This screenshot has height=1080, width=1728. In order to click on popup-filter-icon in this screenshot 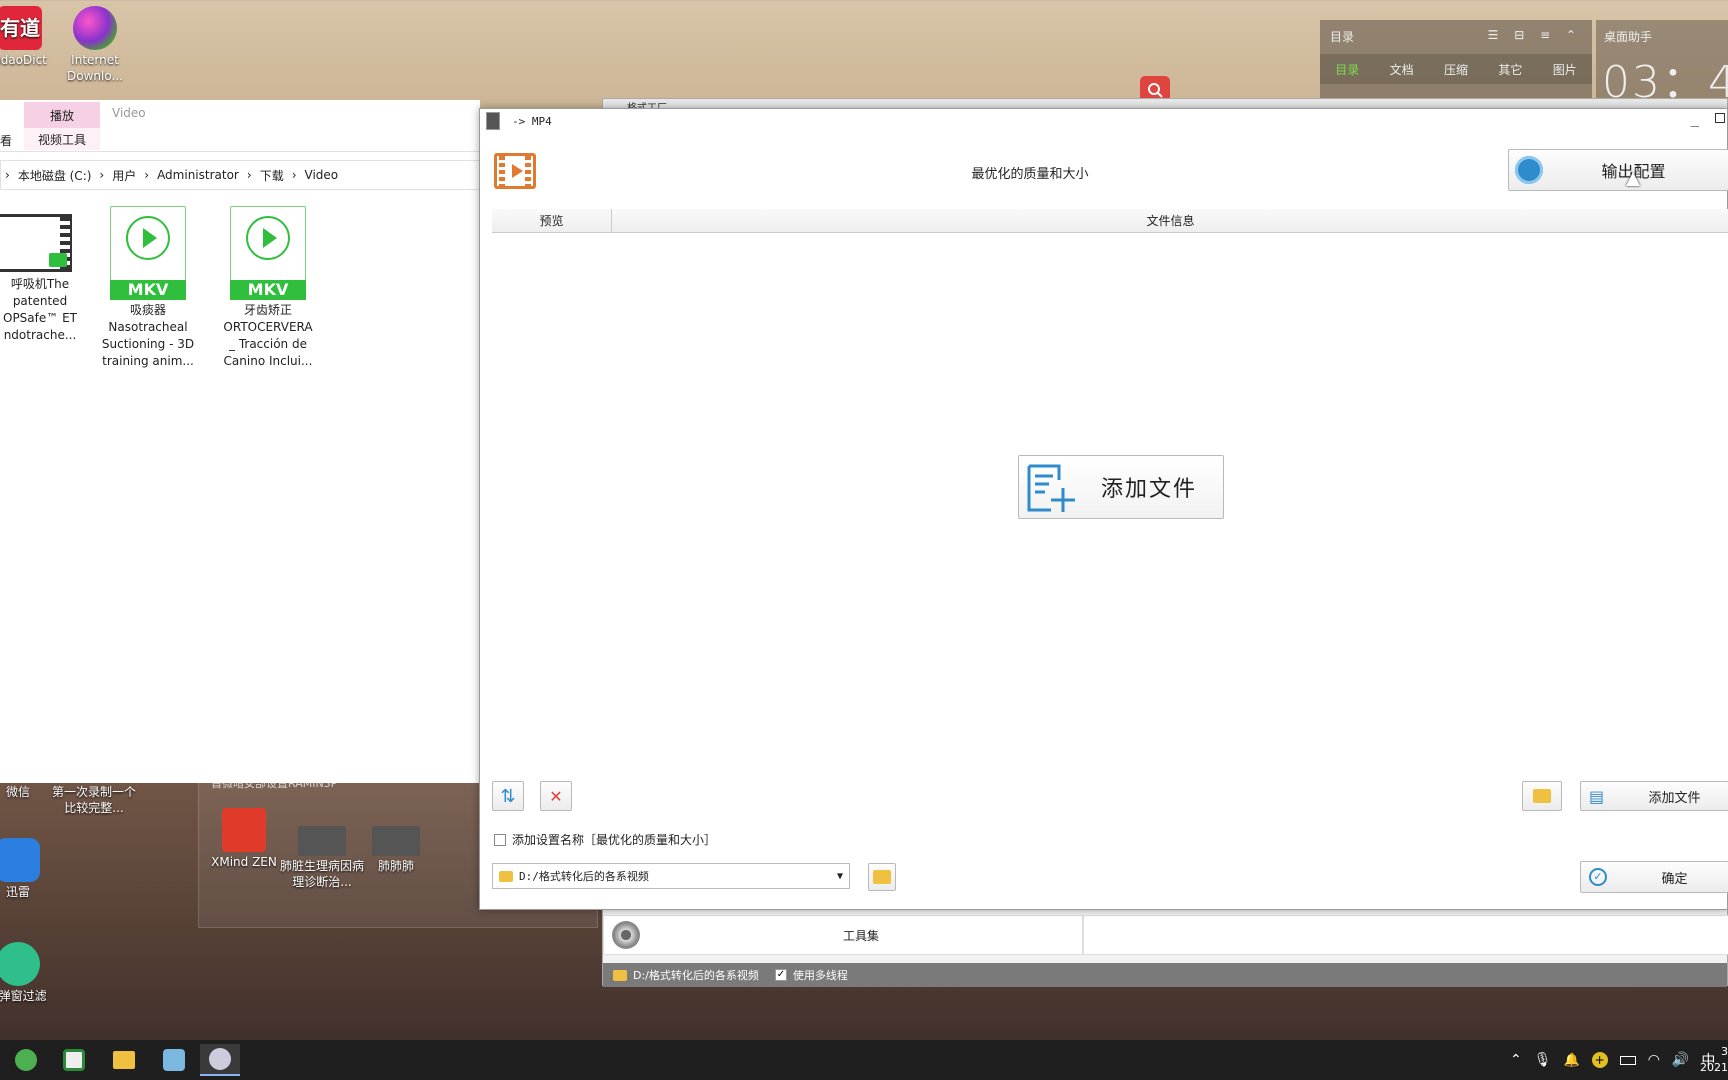, I will do `click(20, 964)`.